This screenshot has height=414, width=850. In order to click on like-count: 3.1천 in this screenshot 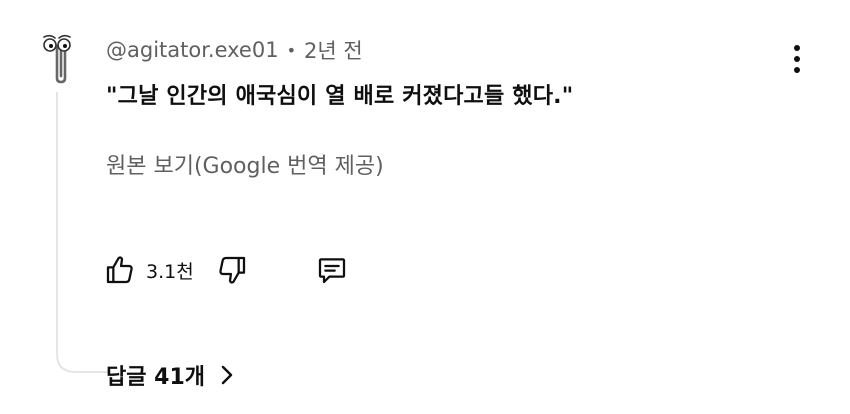, I will do `click(170, 271)`.